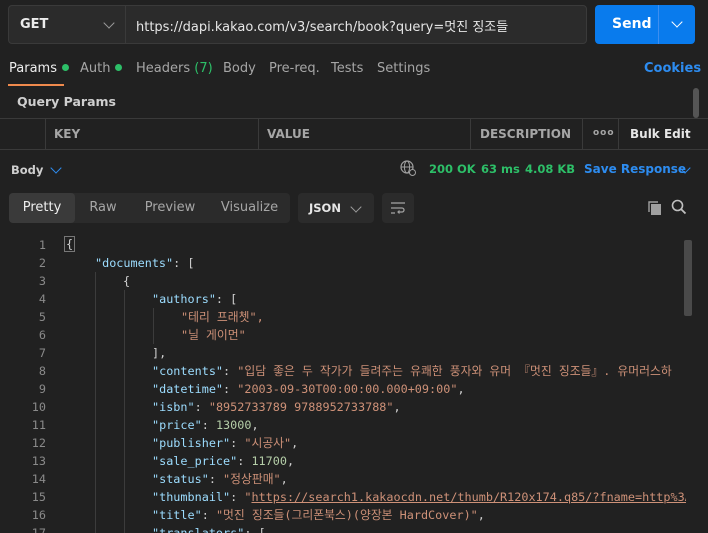 Image resolution: width=708 pixels, height=533 pixels. I want to click on method-label: GET, so click(34, 24).